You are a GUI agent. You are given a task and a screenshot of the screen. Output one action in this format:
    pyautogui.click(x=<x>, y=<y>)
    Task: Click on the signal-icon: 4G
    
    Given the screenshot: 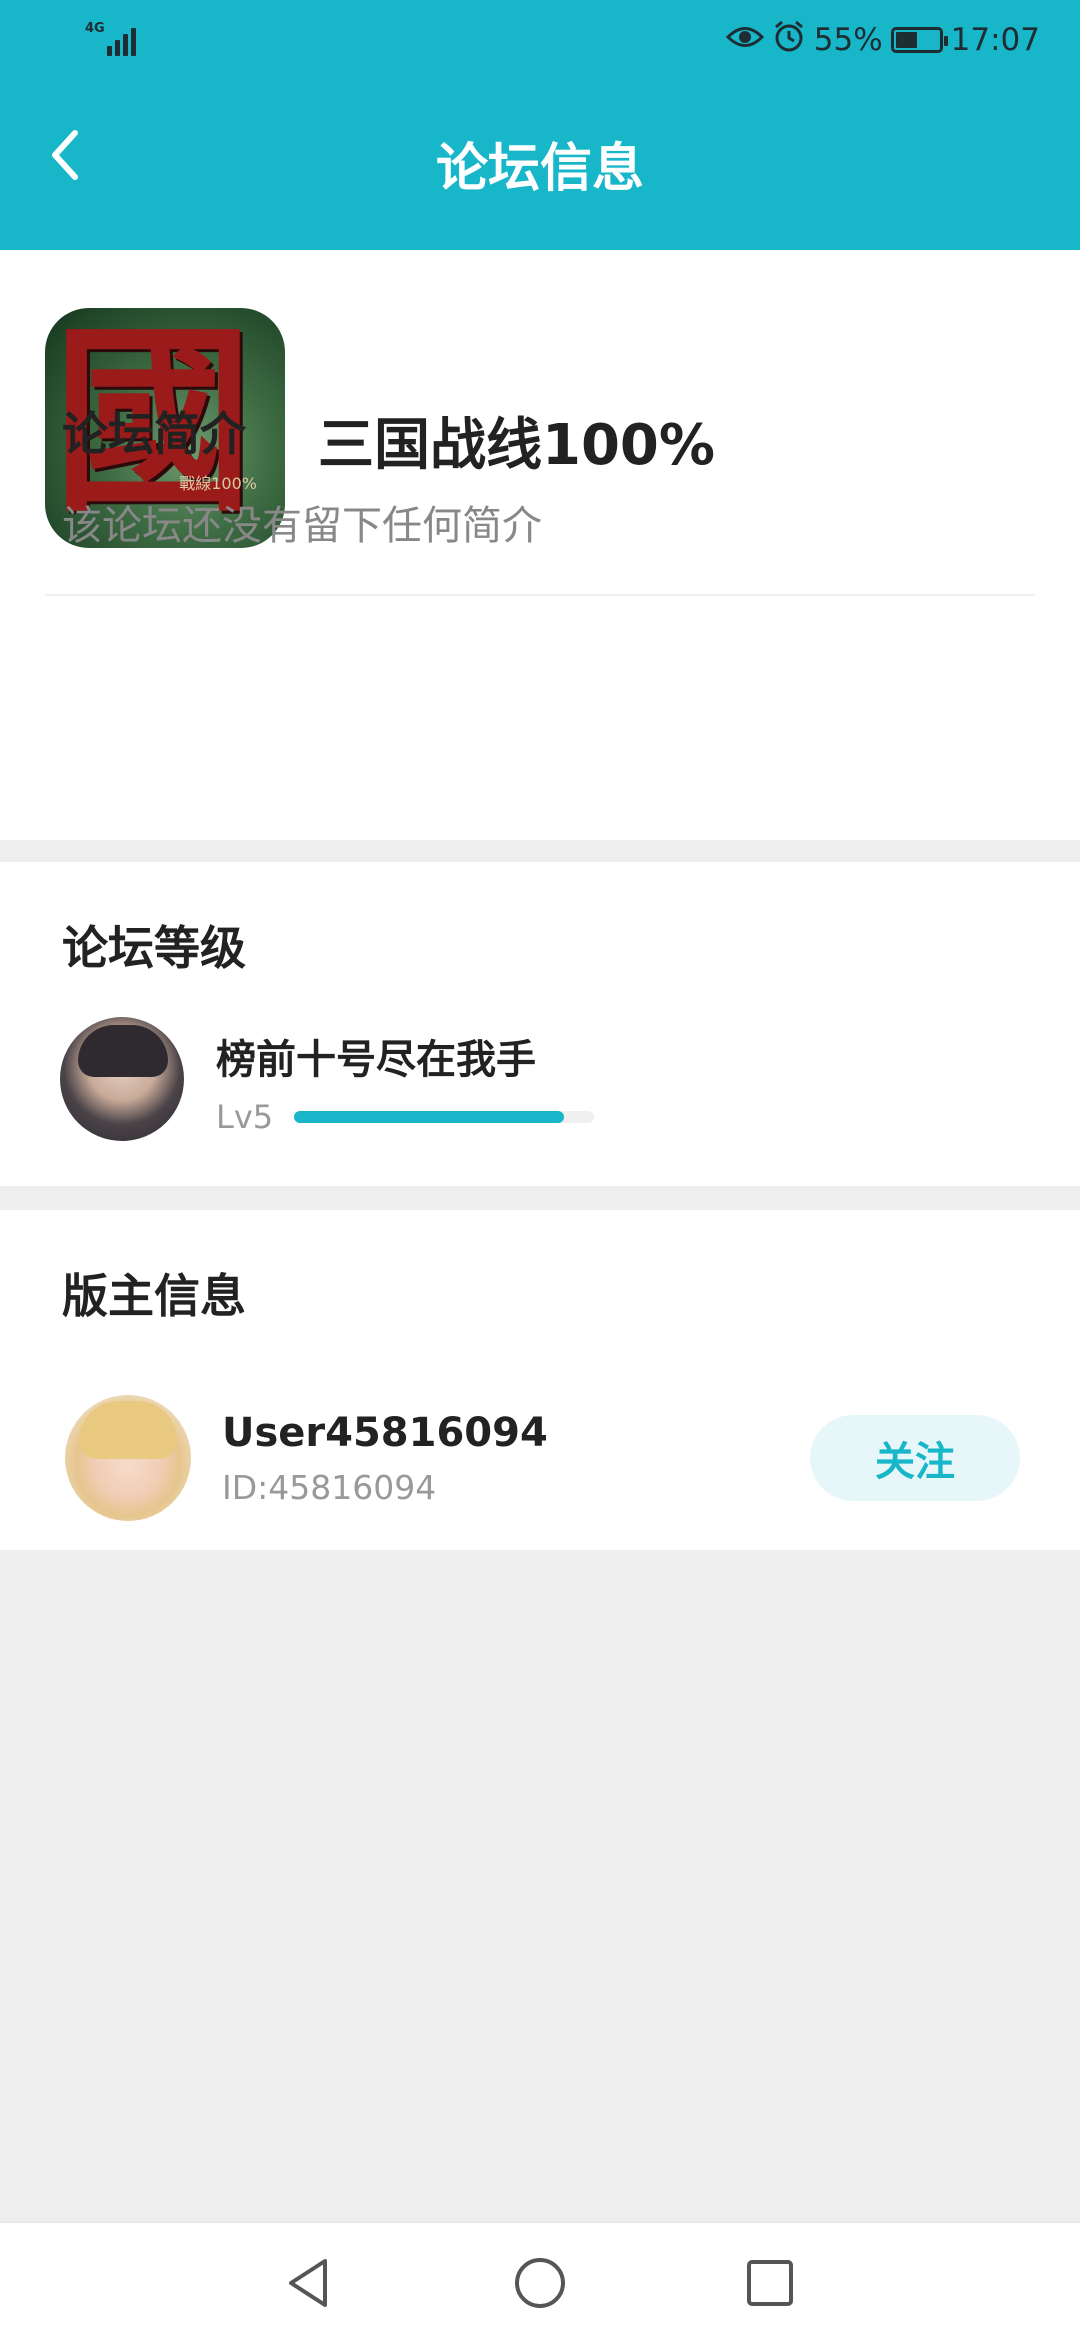 What is the action you would take?
    pyautogui.click(x=115, y=40)
    